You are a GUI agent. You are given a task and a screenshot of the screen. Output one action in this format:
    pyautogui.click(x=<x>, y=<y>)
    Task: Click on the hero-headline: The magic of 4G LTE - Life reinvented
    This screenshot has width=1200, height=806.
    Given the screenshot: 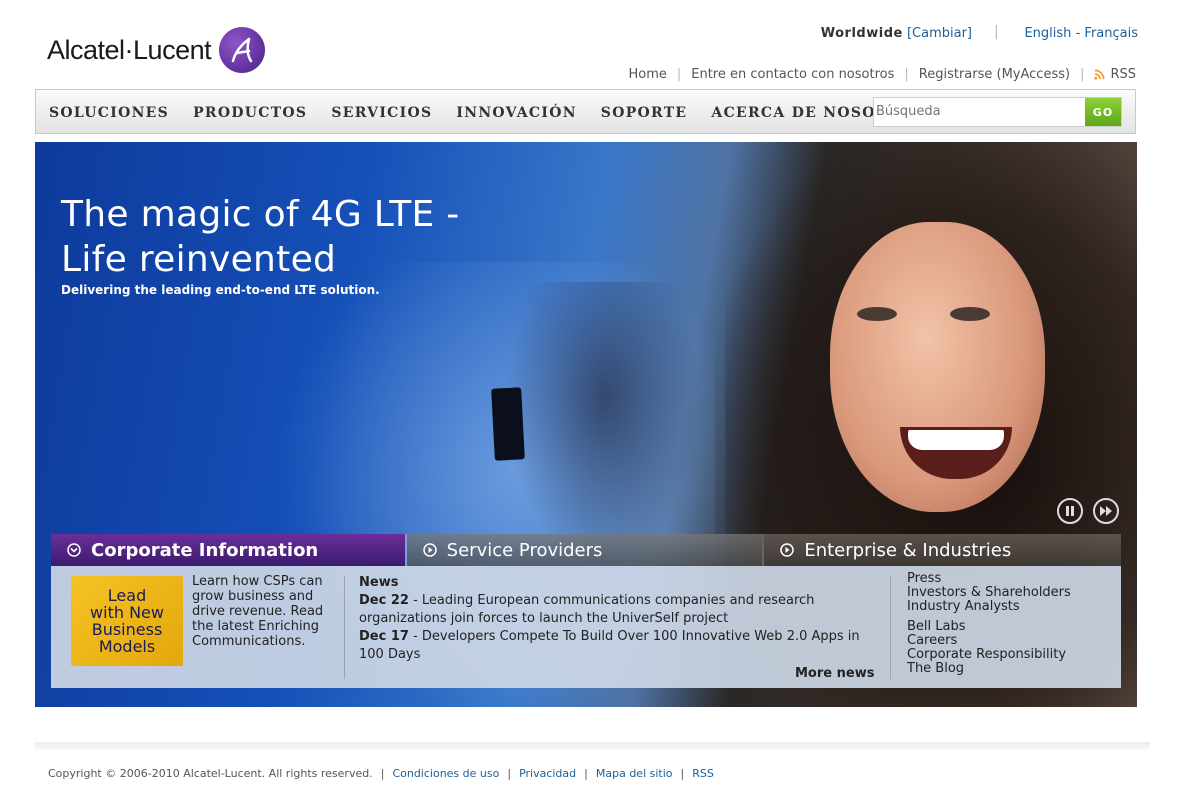 What is the action you would take?
    pyautogui.click(x=260, y=237)
    